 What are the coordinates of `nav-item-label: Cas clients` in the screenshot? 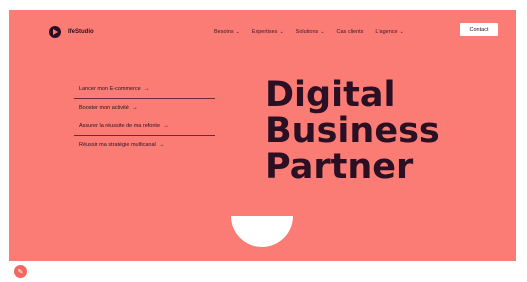 It's located at (350, 32).